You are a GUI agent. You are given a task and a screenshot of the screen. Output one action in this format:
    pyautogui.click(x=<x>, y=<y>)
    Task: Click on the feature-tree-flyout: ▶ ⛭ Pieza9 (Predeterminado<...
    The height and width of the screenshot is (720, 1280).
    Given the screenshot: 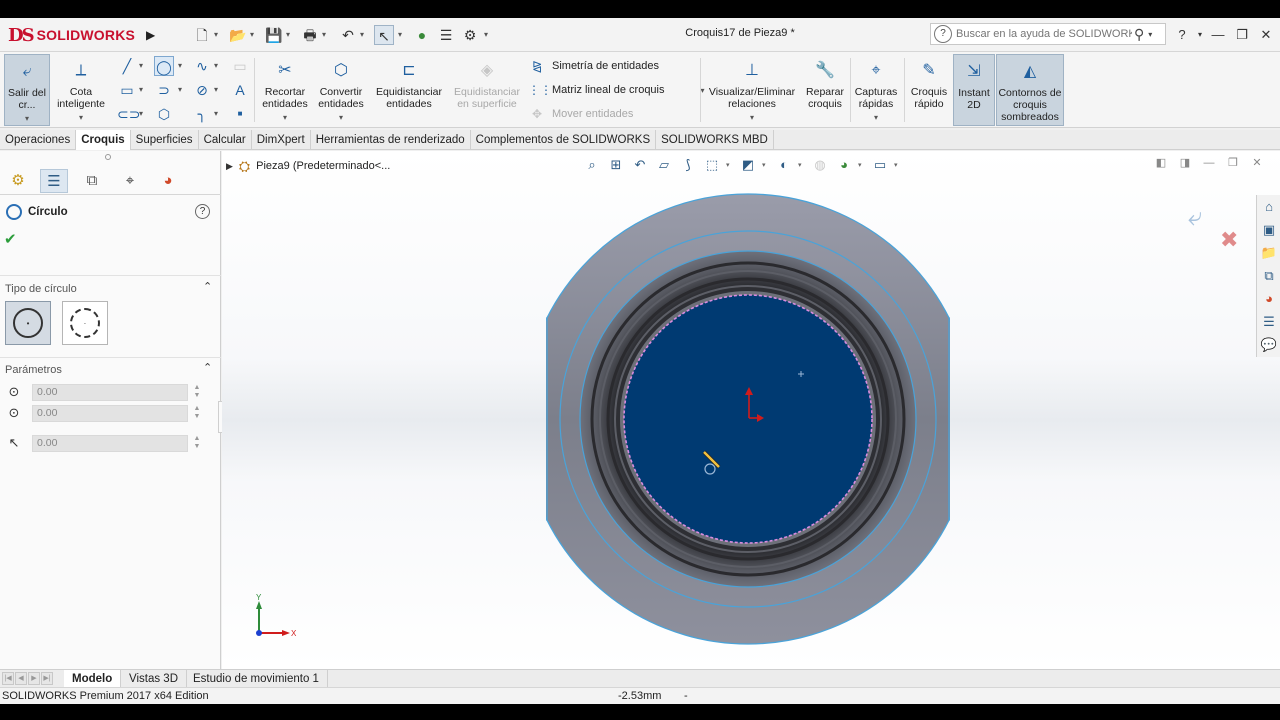 What is the action you would take?
    pyautogui.click(x=308, y=166)
    